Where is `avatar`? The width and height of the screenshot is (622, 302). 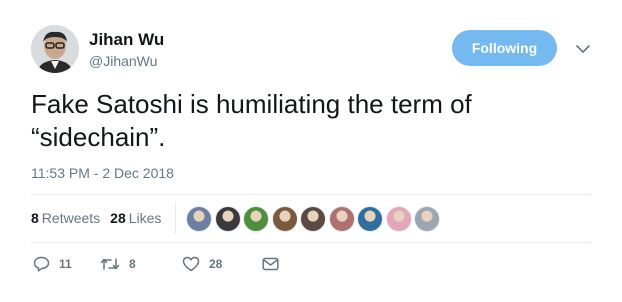 avatar is located at coordinates (55, 49).